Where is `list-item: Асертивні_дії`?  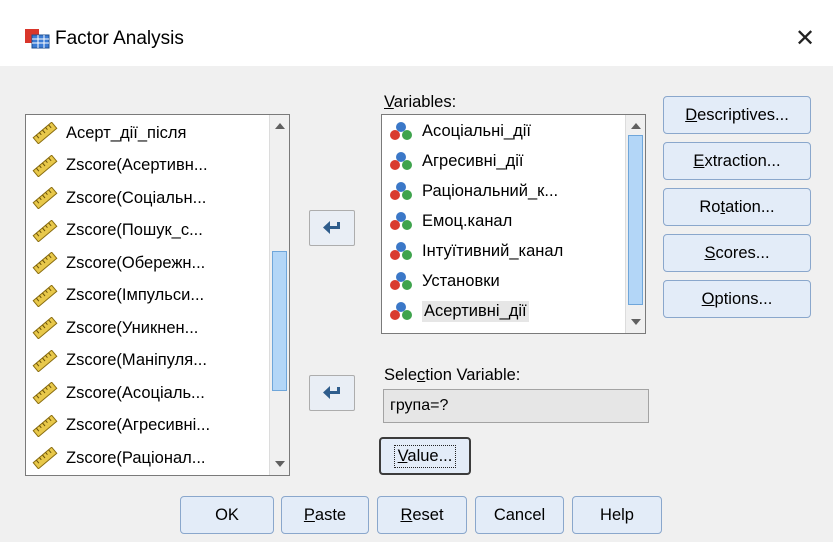
list-item: Асертивні_дії is located at coordinates (458, 311).